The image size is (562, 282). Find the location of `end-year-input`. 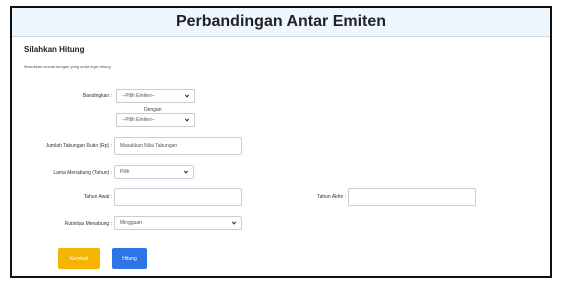

end-year-input is located at coordinates (412, 197).